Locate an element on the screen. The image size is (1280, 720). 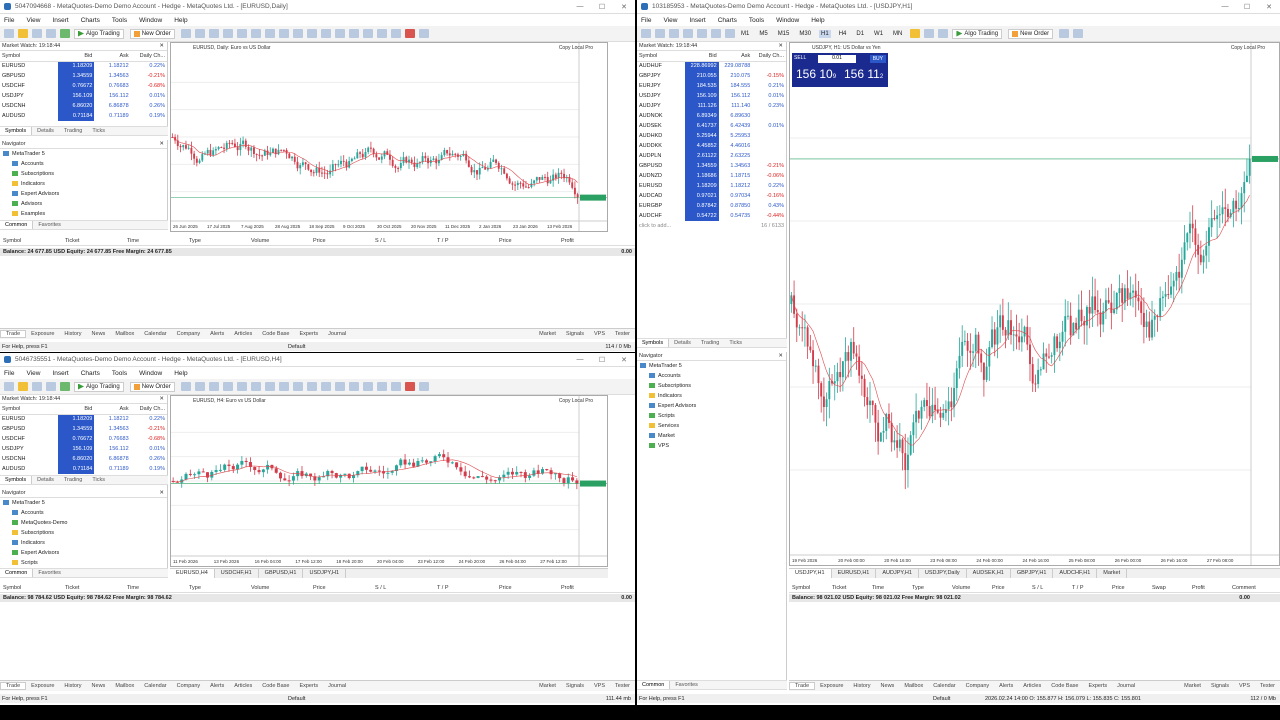
tab-details: Details is located at coordinates (45, 131).